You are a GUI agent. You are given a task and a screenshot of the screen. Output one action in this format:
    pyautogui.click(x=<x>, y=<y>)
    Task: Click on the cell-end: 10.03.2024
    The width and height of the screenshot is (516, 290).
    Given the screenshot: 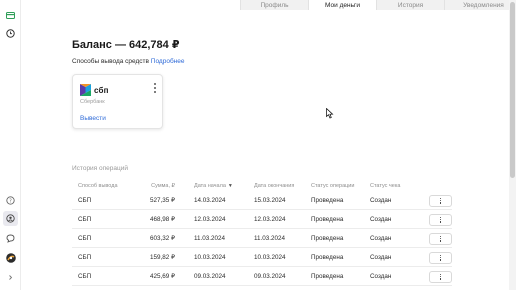 What is the action you would take?
    pyautogui.click(x=270, y=257)
    